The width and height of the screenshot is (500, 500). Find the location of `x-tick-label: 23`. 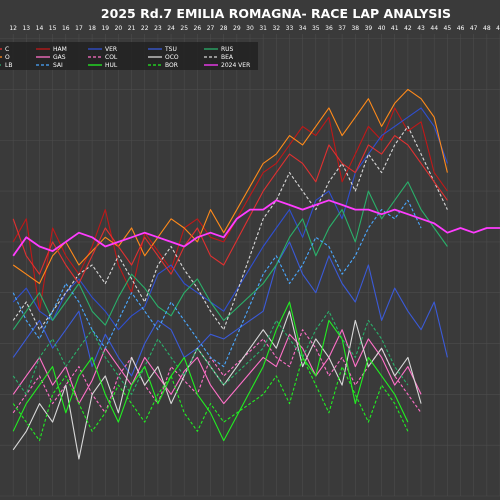

x-tick-label: 23 is located at coordinates (158, 28).